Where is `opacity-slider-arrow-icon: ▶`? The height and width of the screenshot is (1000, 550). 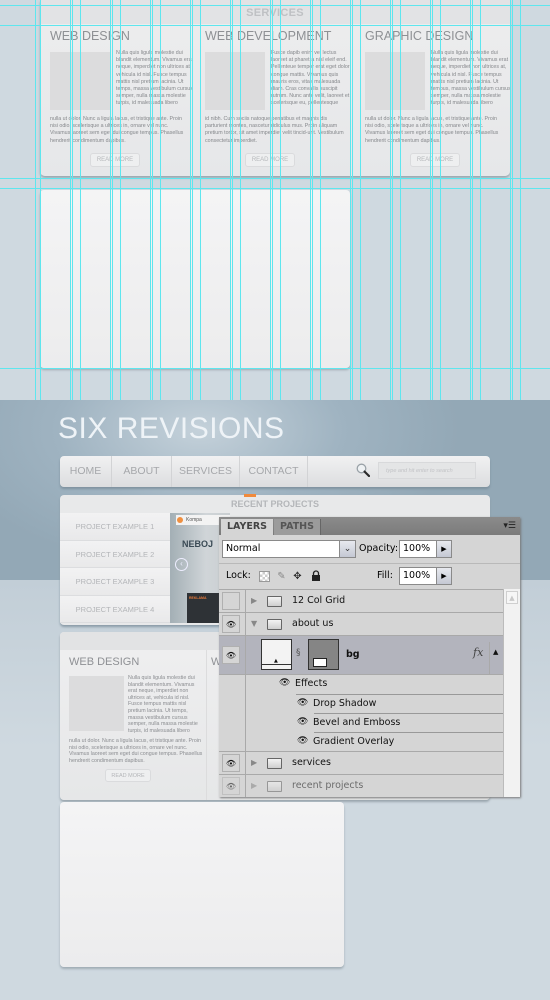
opacity-slider-arrow-icon: ▶ is located at coordinates (443, 549).